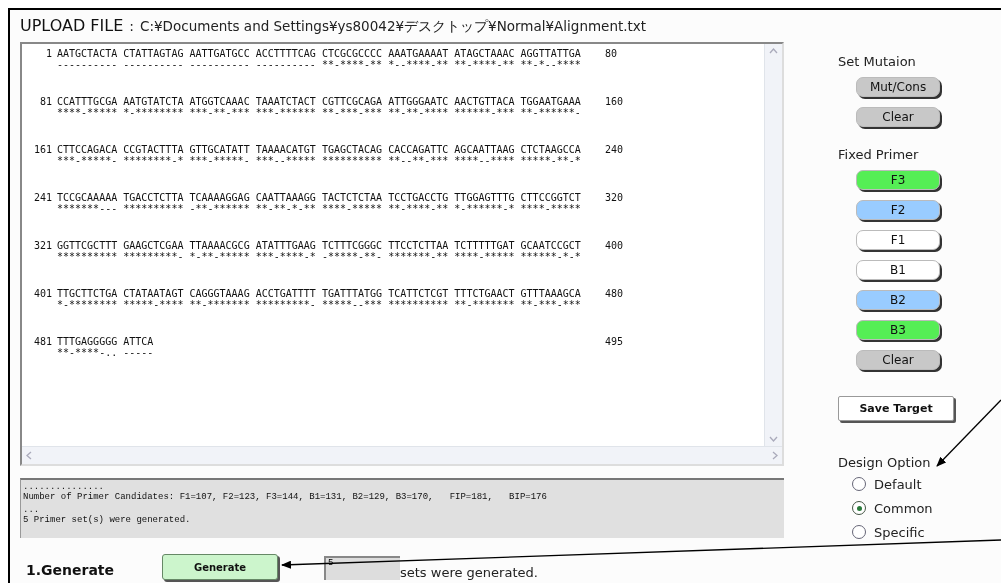 The image size is (1001, 583). Describe the element at coordinates (614, 245) in the screenshot. I see `position-number: 400` at that location.